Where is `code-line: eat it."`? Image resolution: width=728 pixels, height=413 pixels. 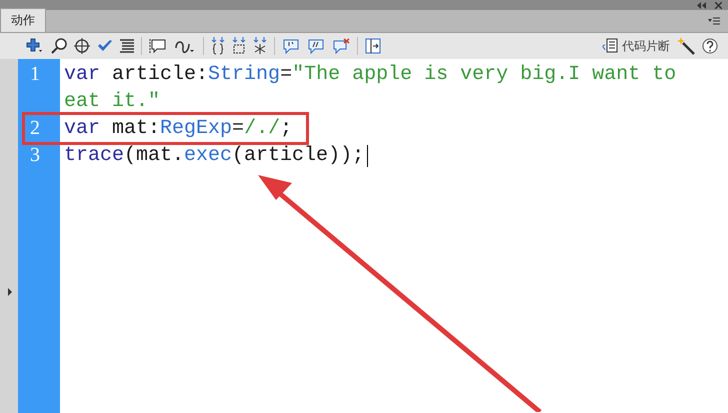 code-line: eat it." is located at coordinates (112, 101).